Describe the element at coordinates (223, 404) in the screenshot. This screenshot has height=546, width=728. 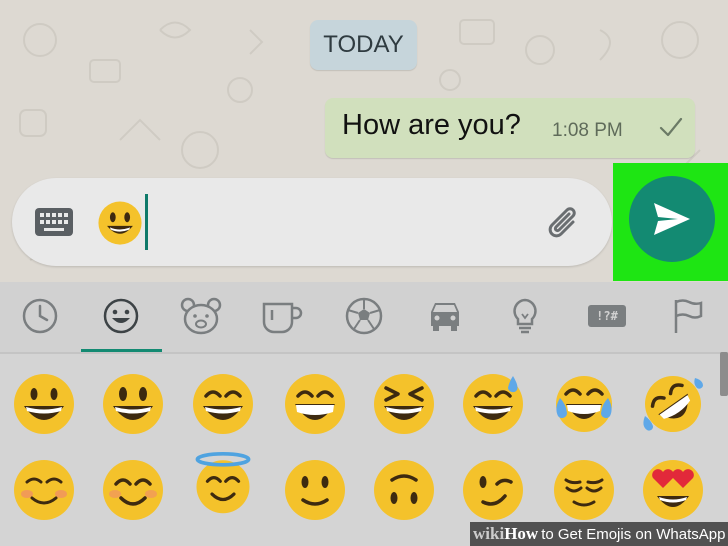
I see `emoji-smiling-face-smiling-eyes` at that location.